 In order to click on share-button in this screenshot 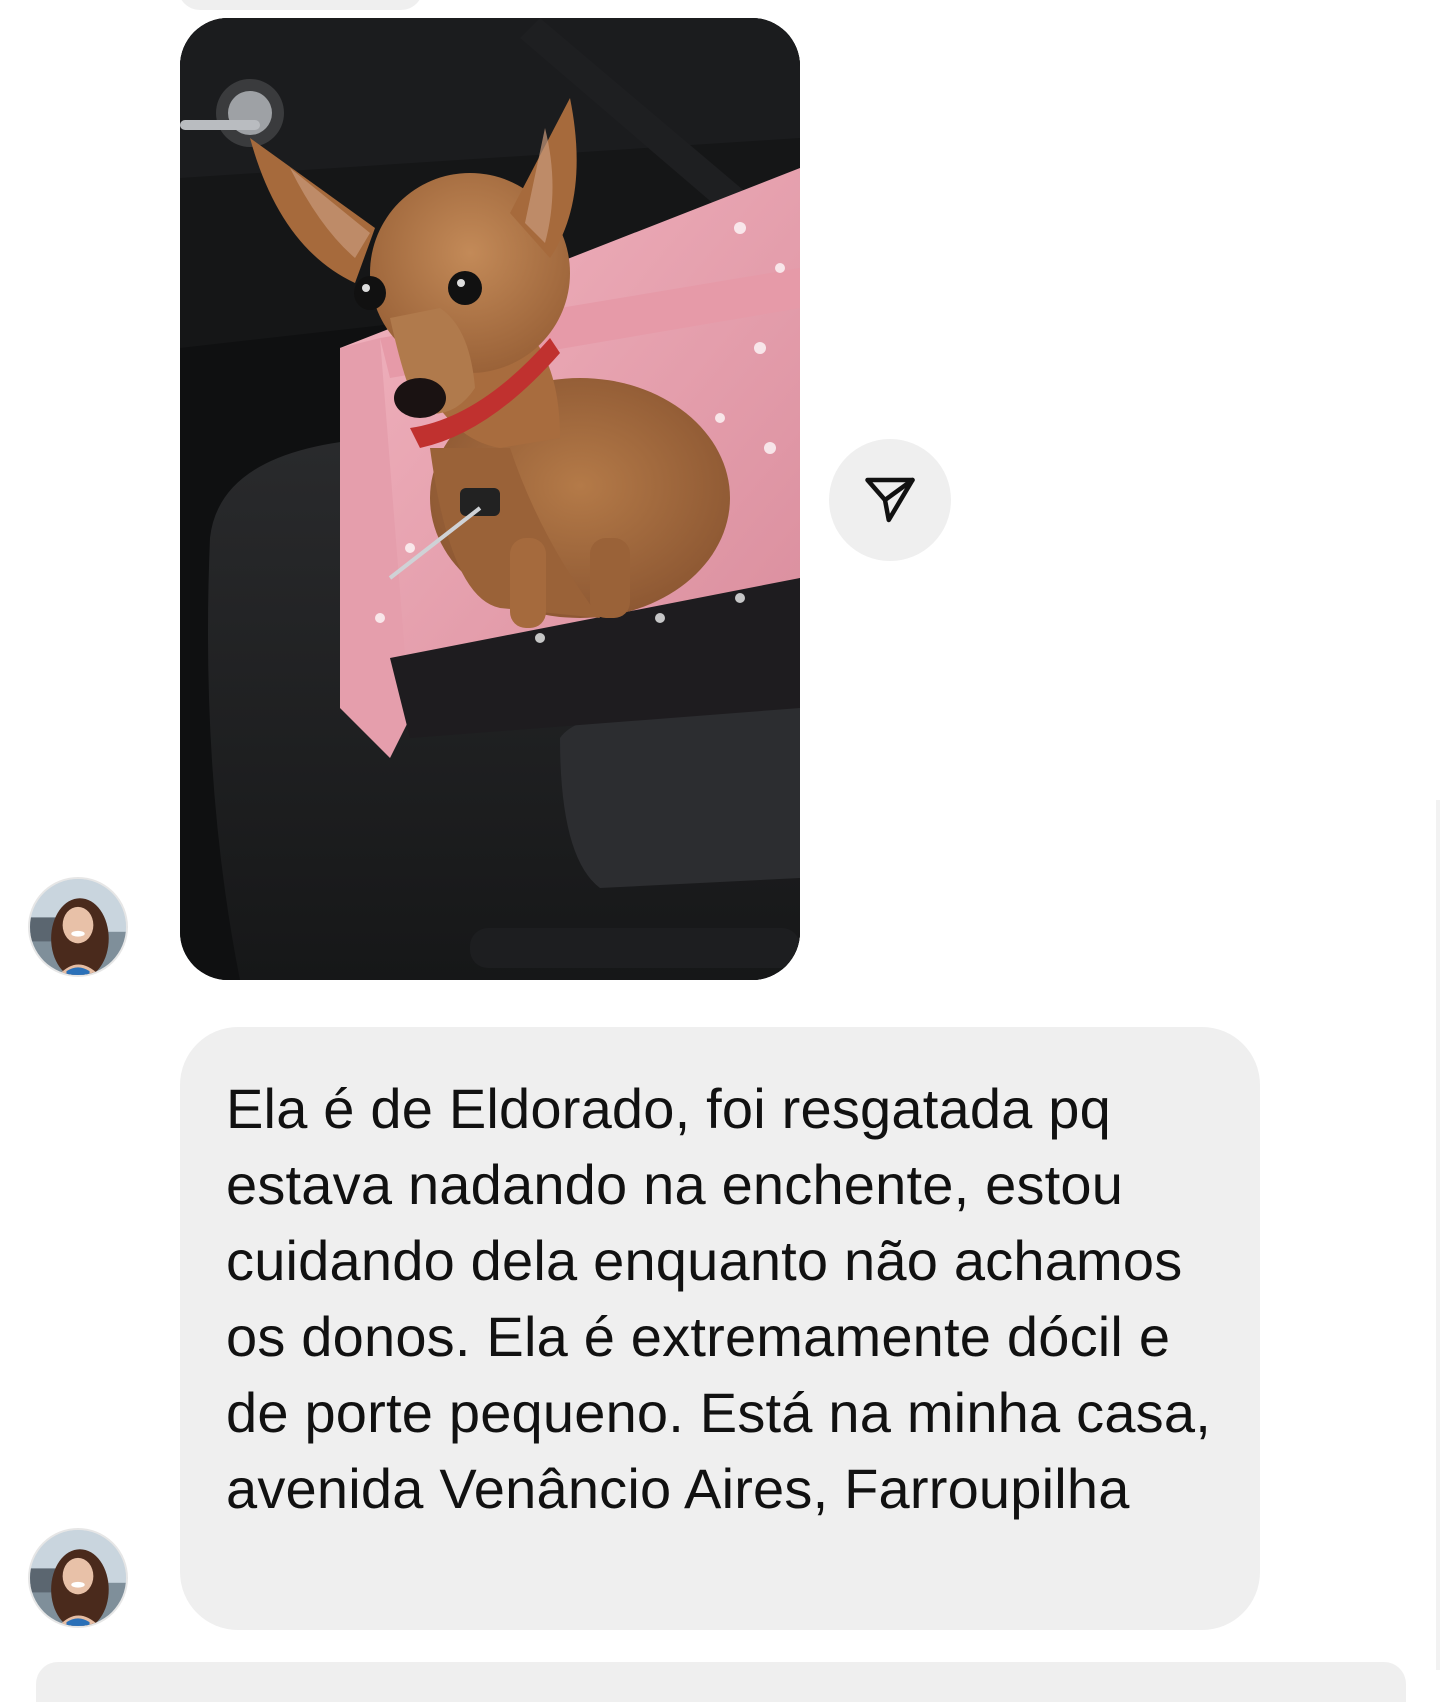, I will do `click(890, 500)`.